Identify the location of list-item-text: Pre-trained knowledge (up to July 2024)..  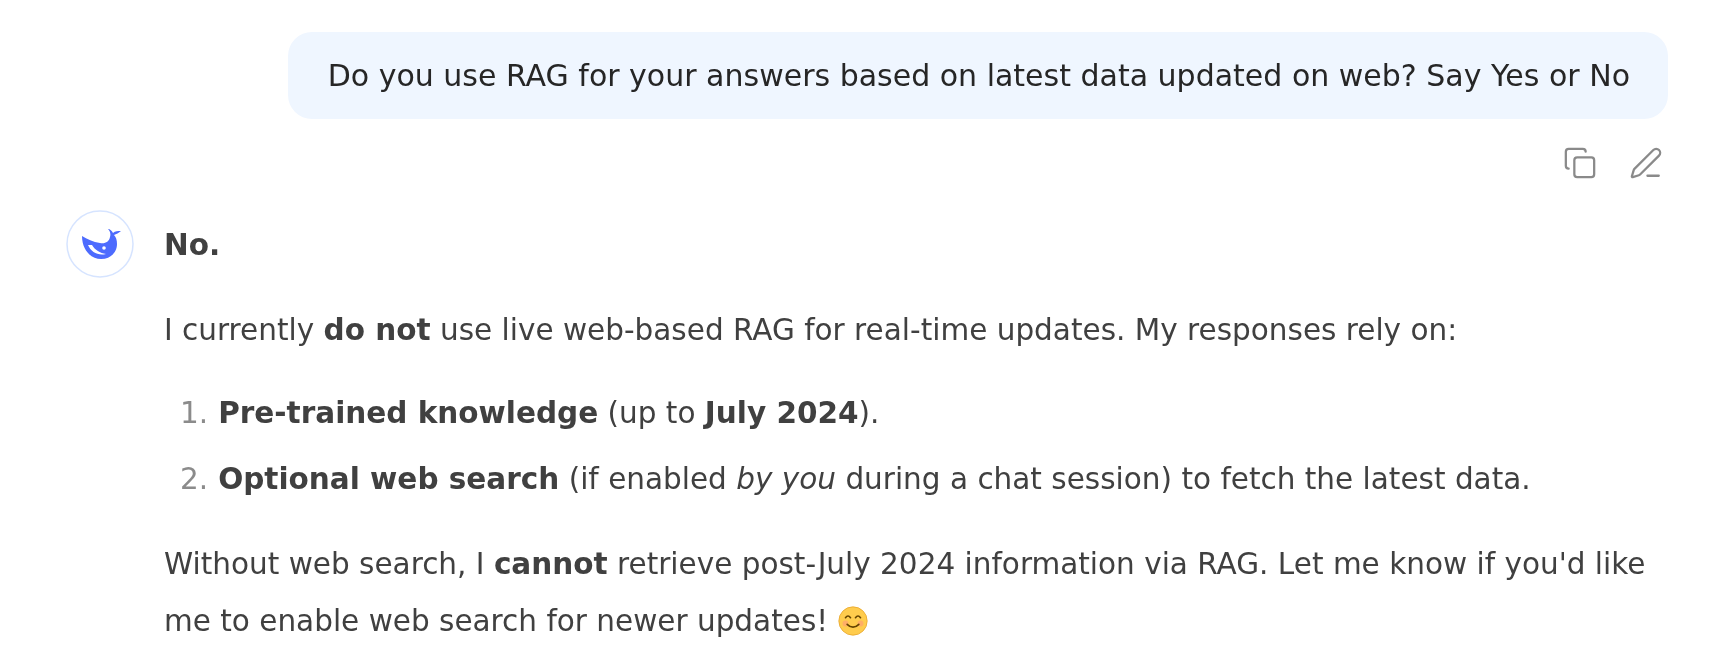
(549, 413).